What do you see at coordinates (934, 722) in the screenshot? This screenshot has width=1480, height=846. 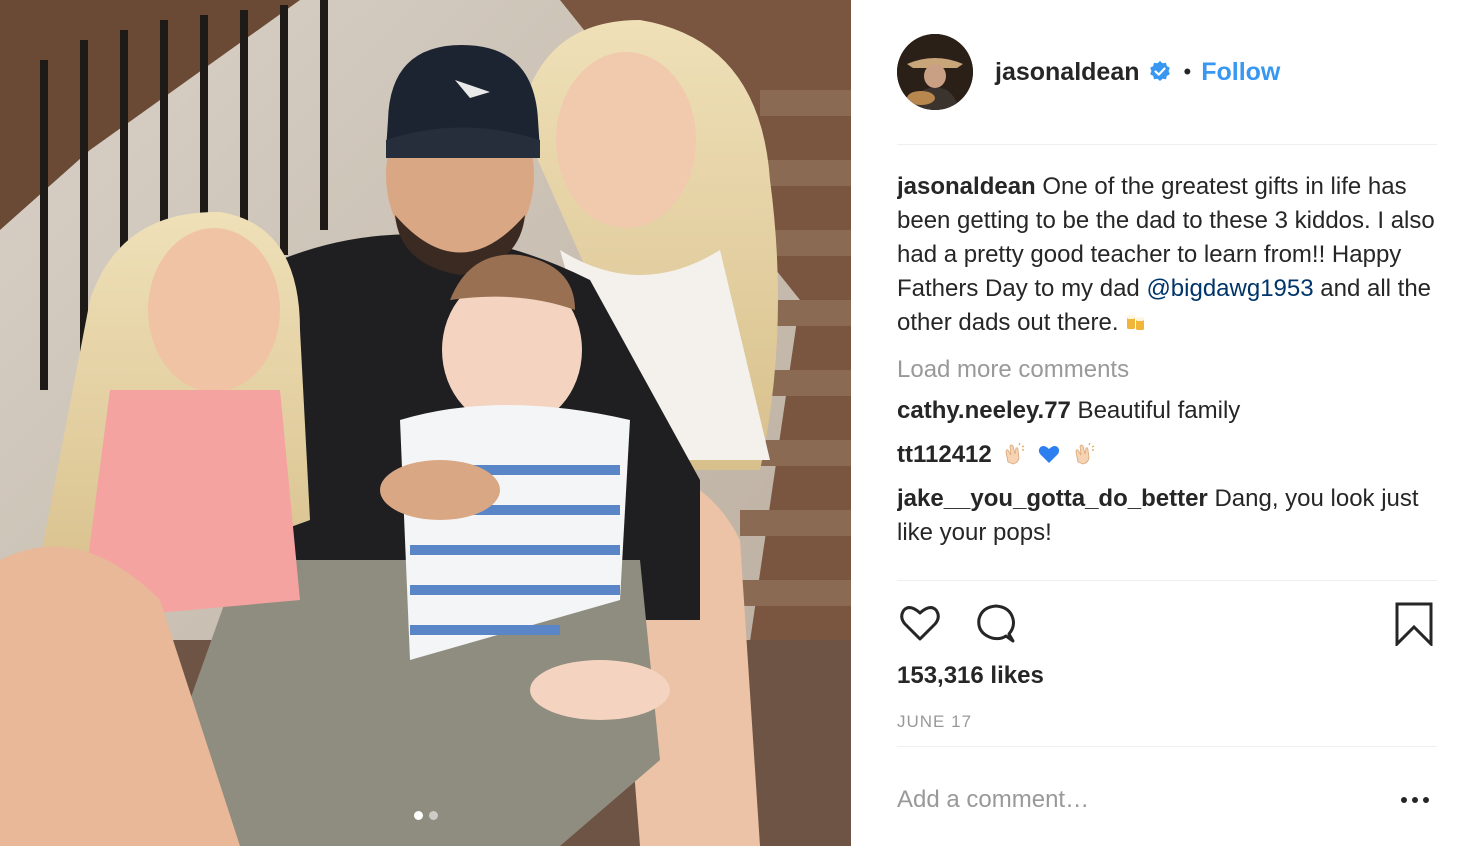 I see `post-date: JUNE 17` at bounding box center [934, 722].